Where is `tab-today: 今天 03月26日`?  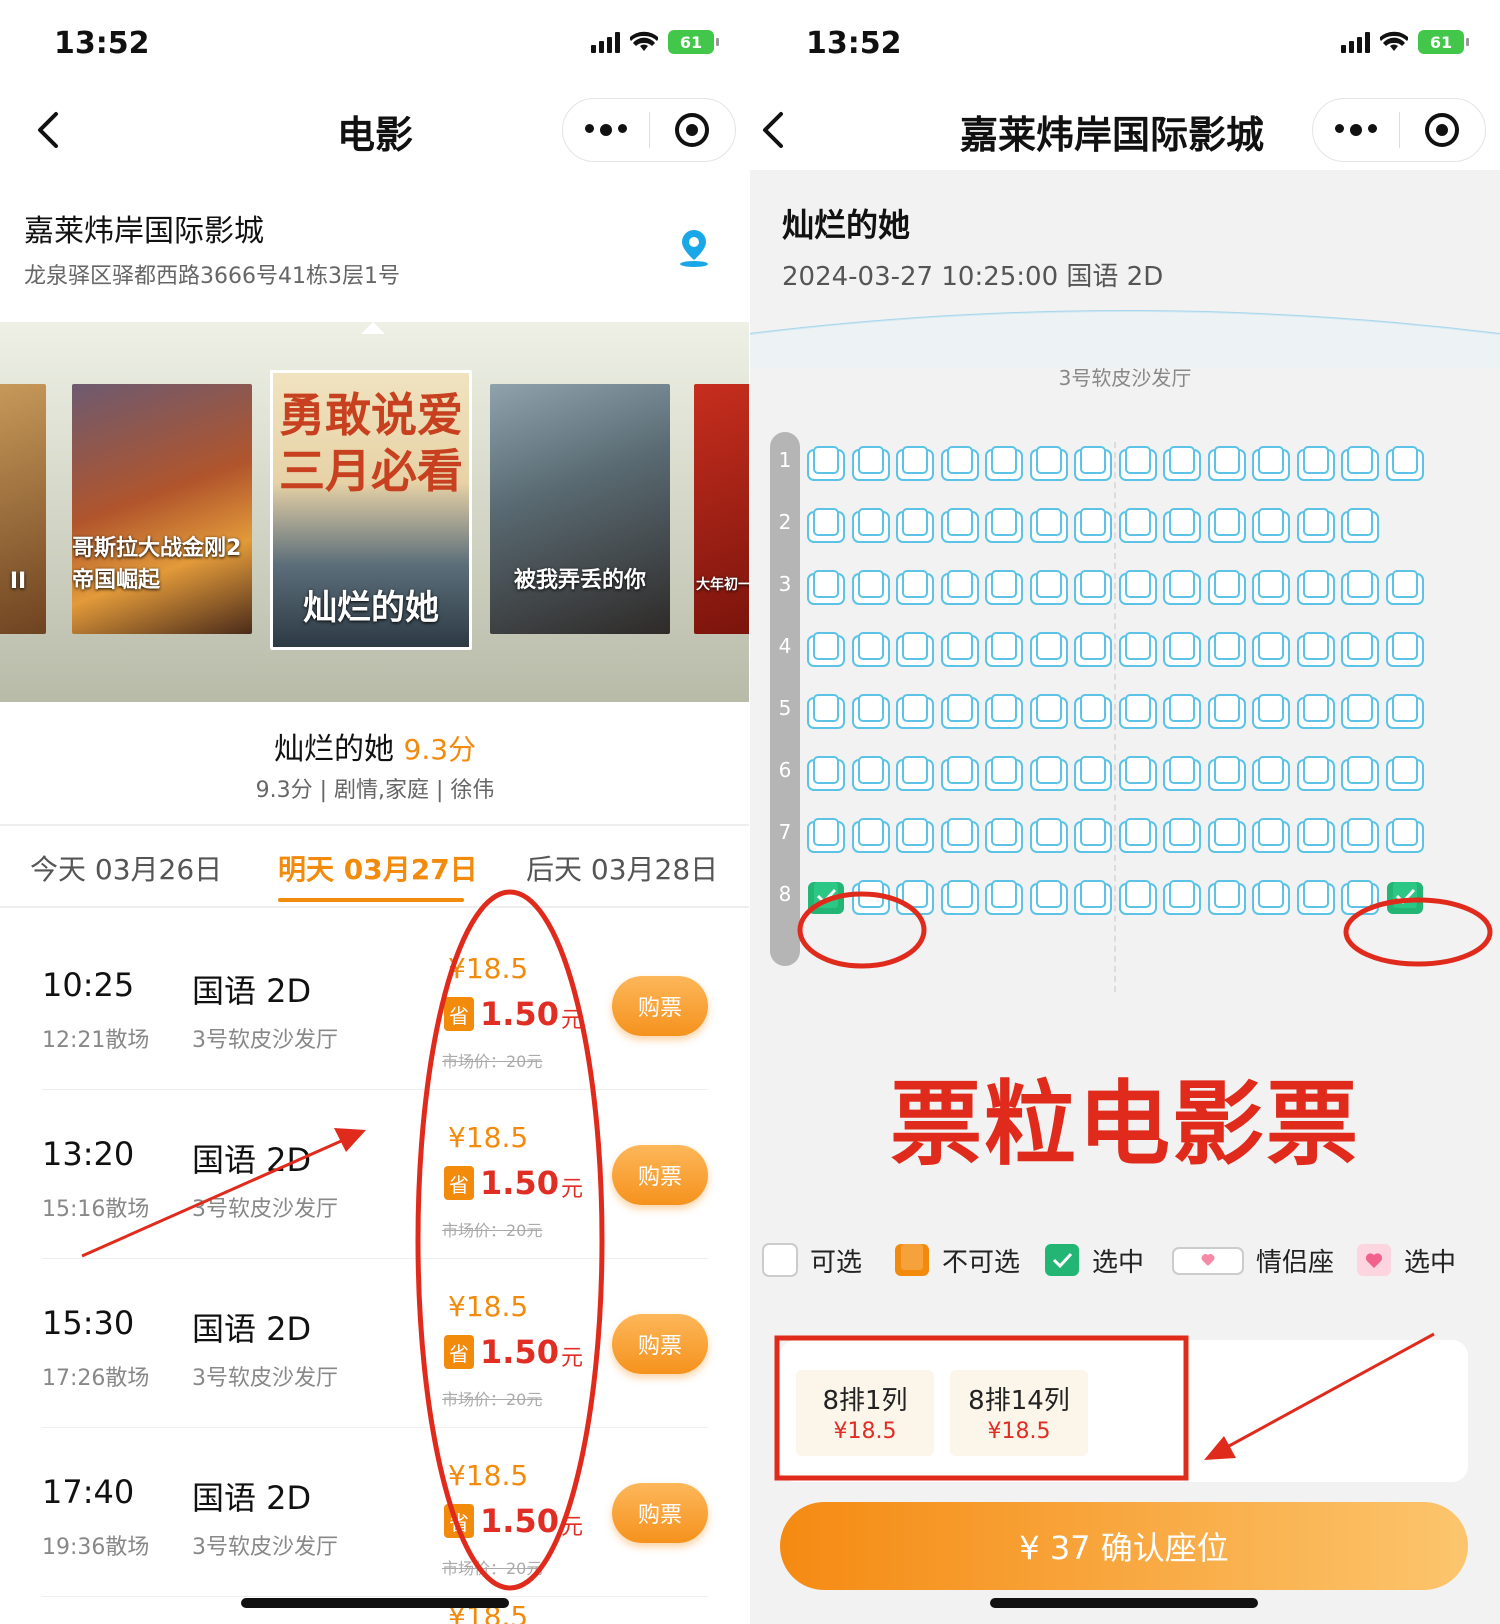 tab-today: 今天 03月26日 is located at coordinates (126, 868).